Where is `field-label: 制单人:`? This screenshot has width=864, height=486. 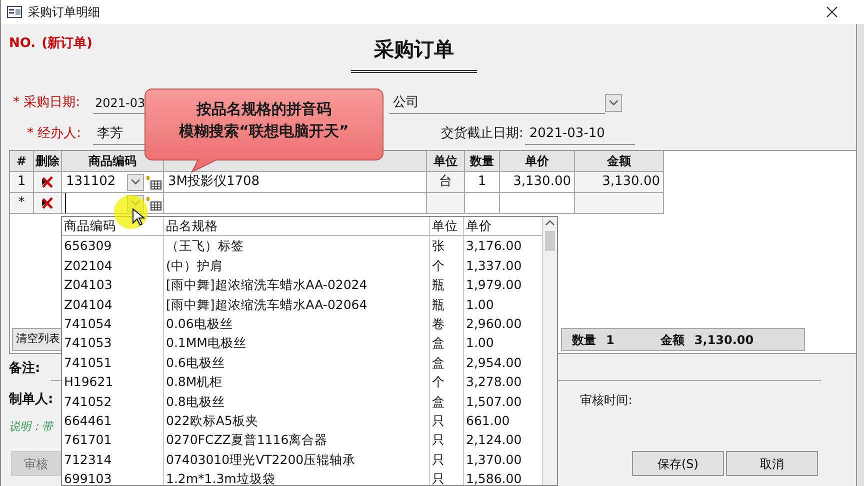 field-label: 制单人: is located at coordinates (31, 400).